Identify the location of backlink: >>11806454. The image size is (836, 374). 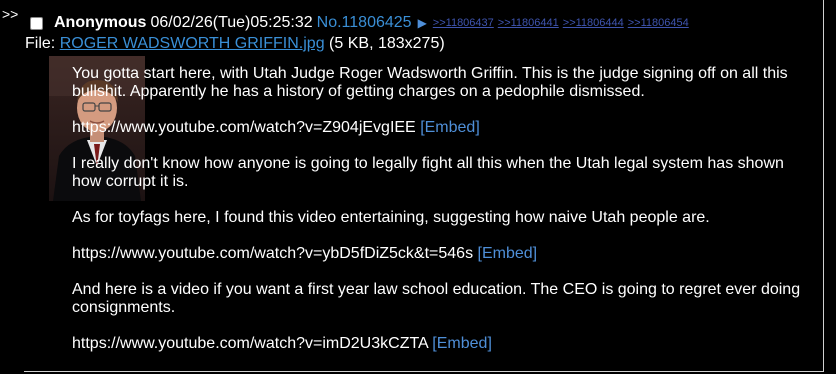
(658, 23).